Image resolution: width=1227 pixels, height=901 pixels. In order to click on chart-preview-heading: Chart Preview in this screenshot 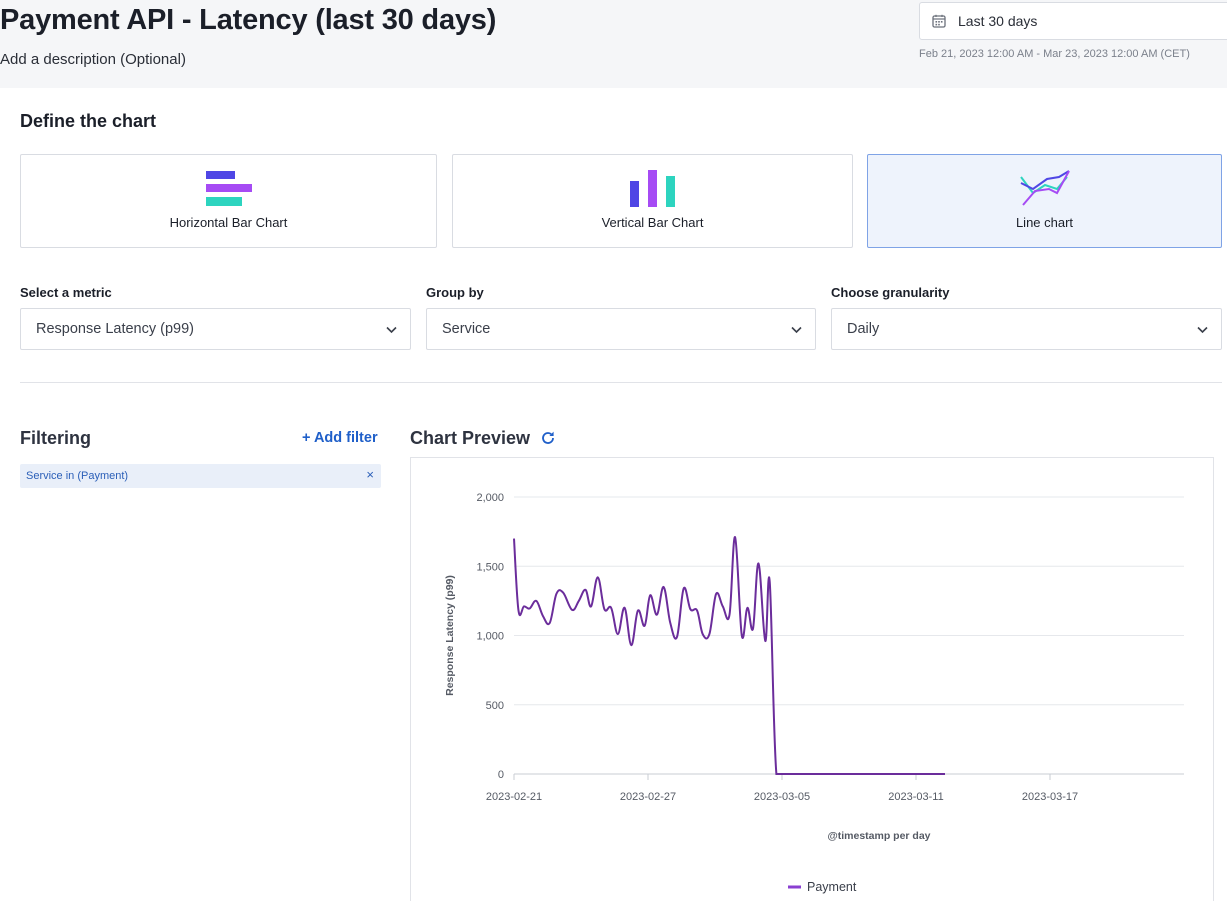, I will do `click(470, 438)`.